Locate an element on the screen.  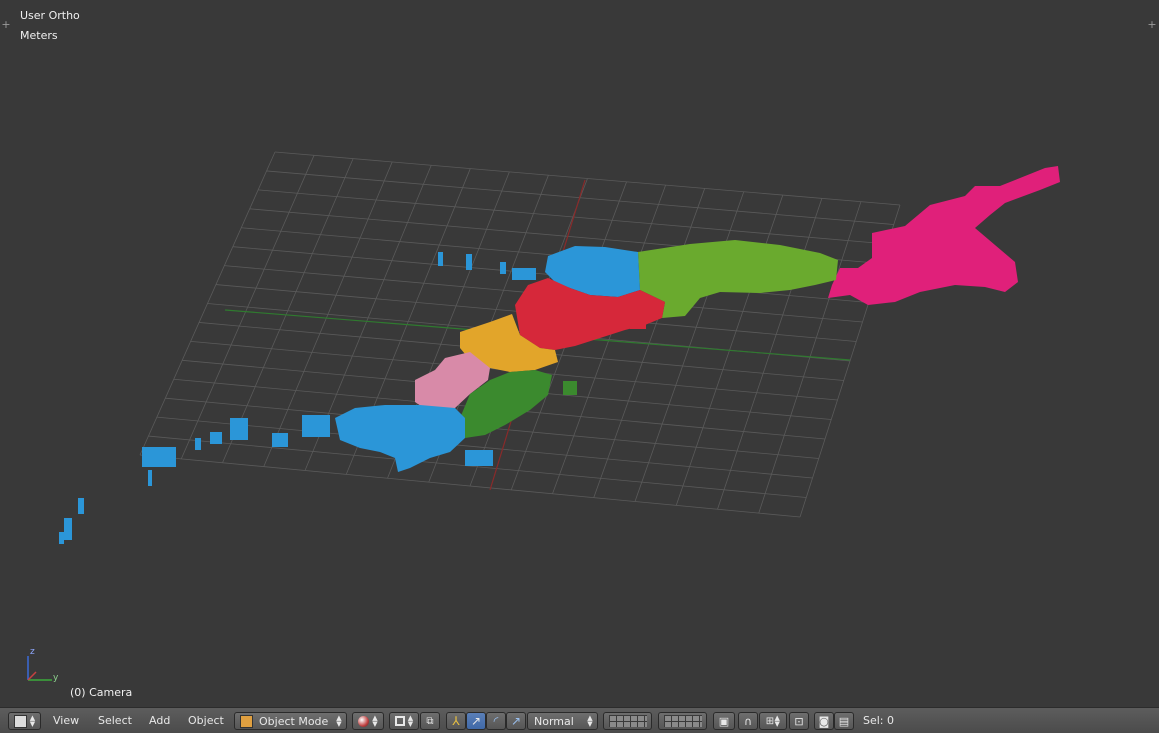
cube-editor-icon is located at coordinates (20, 721).